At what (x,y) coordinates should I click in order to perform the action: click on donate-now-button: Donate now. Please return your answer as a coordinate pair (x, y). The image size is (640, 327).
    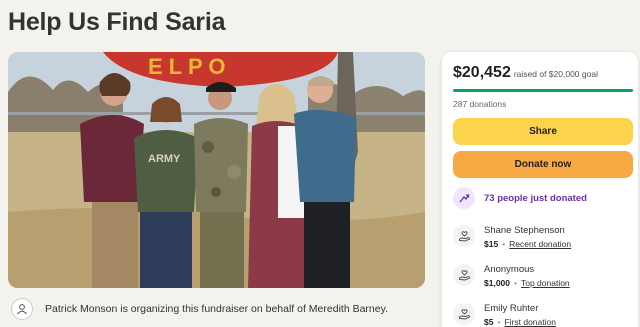
    Looking at the image, I should click on (543, 164).